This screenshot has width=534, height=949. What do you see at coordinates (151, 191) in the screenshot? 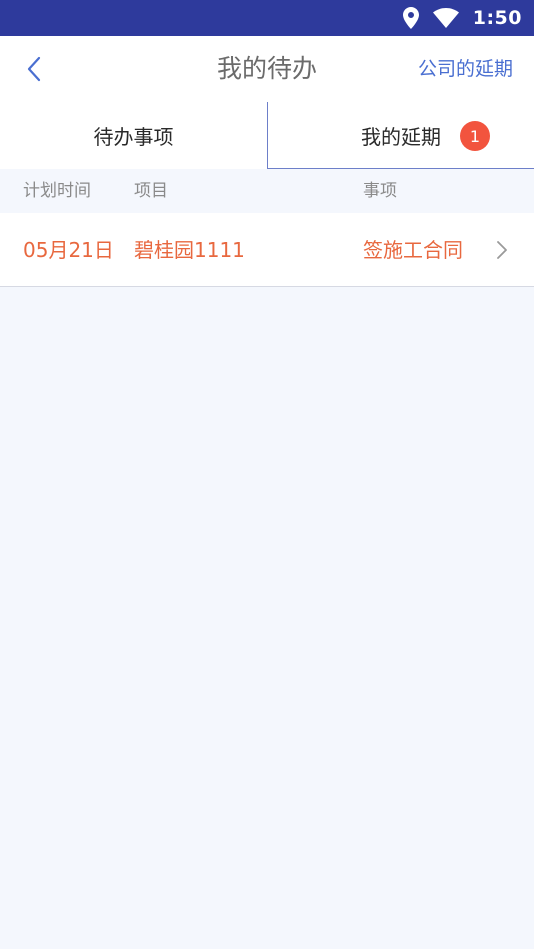
I see `column-header-project: 项目` at bounding box center [151, 191].